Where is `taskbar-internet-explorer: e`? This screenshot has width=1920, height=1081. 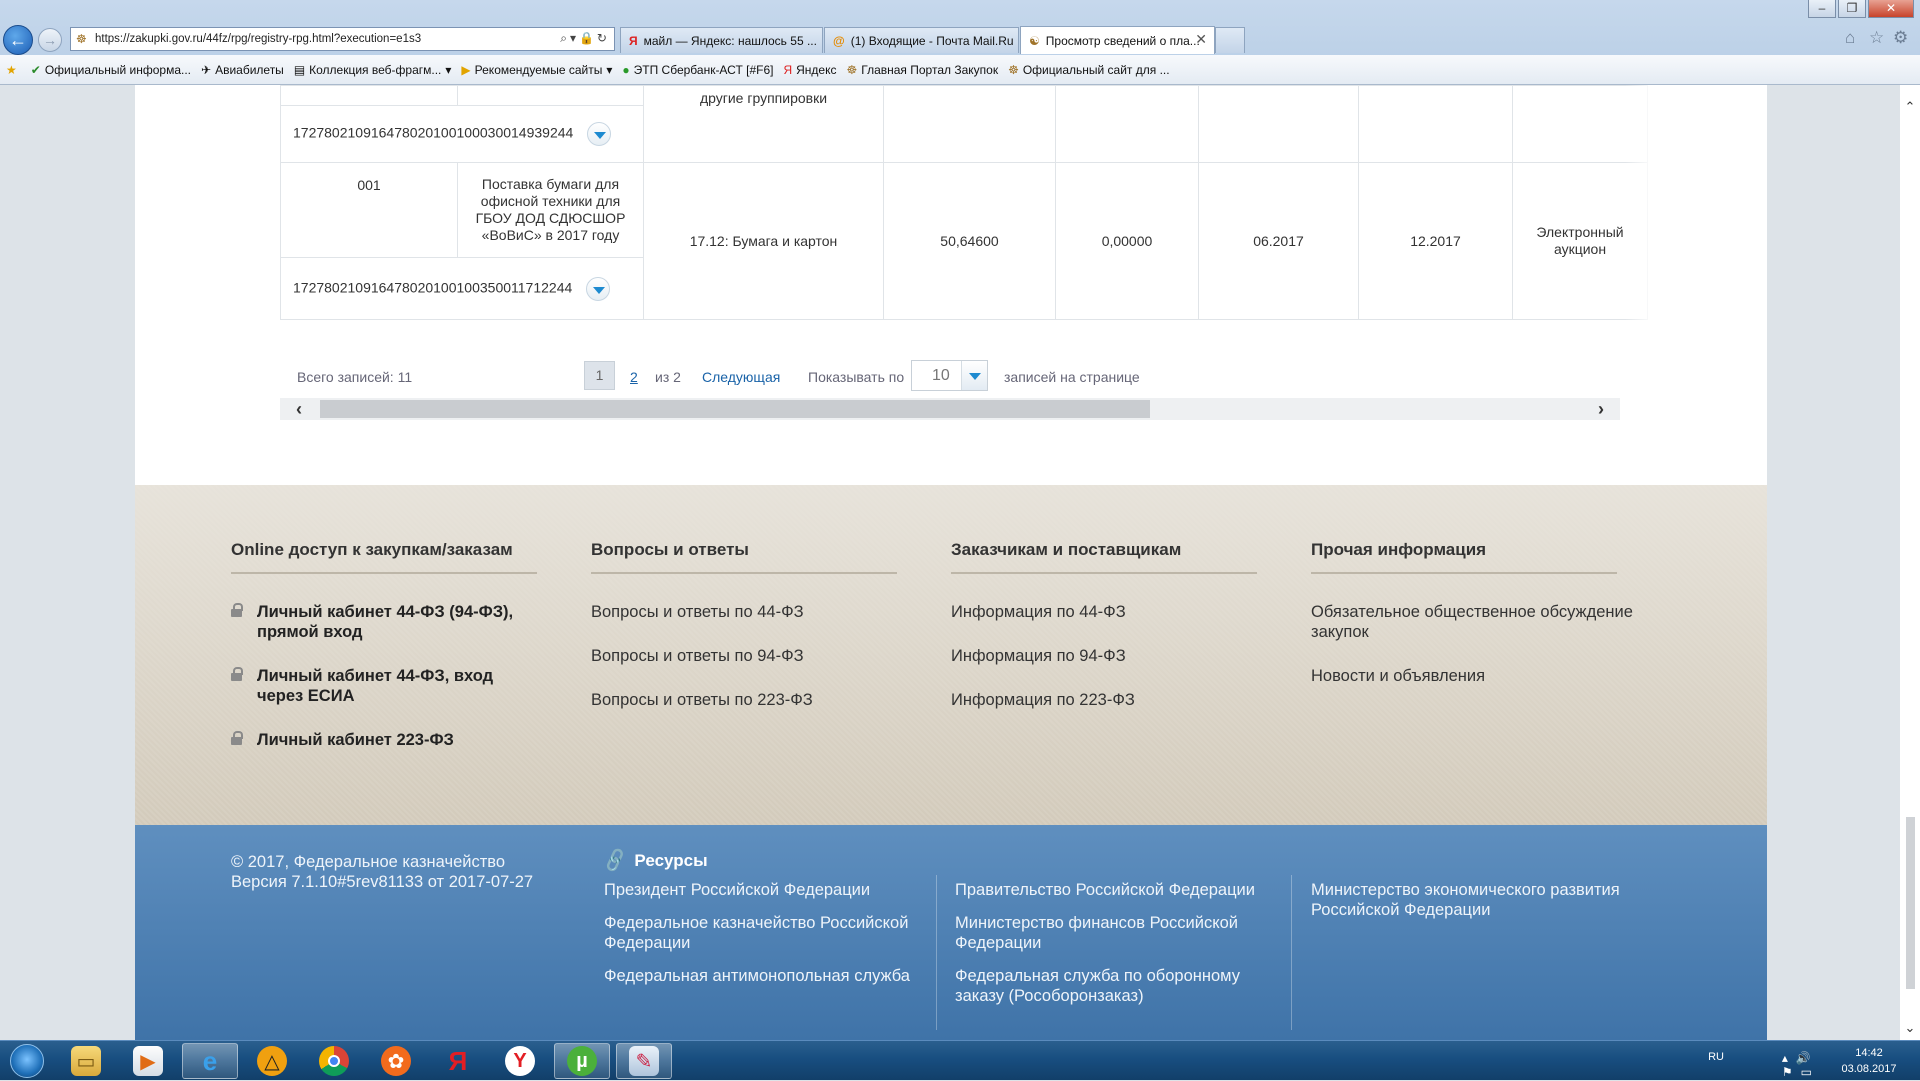 taskbar-internet-explorer: e is located at coordinates (210, 1061).